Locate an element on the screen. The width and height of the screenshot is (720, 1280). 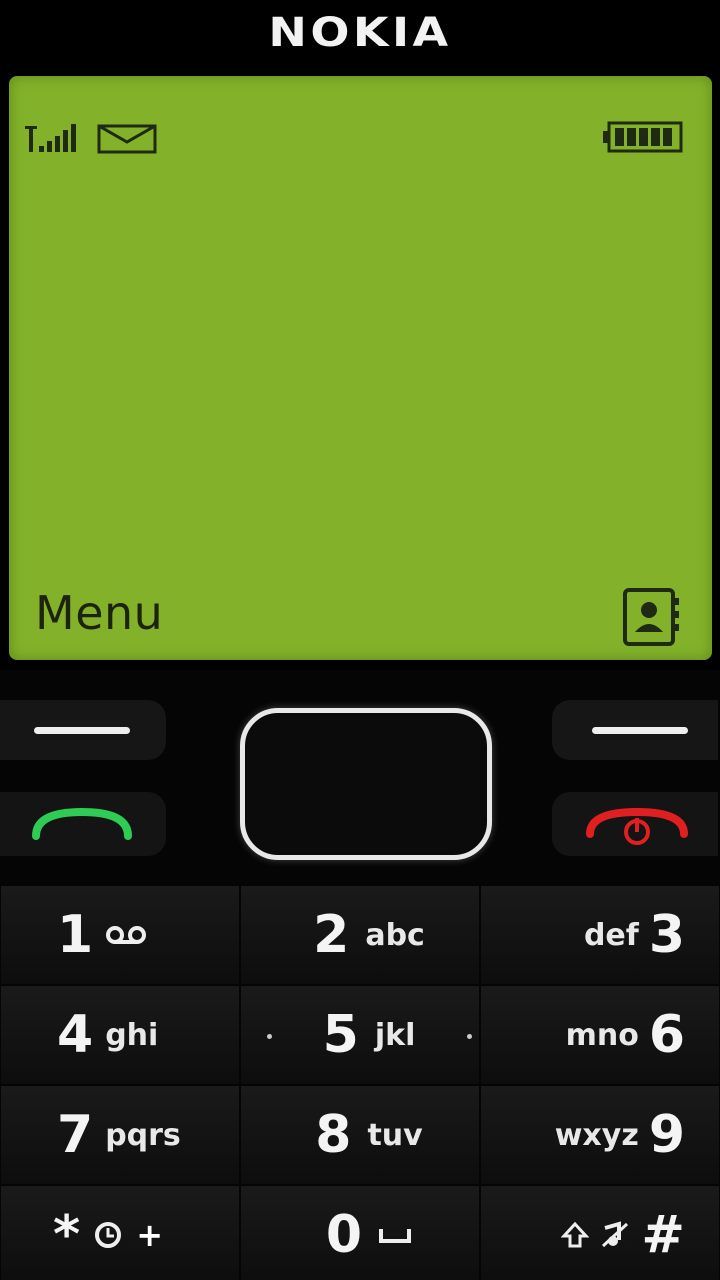
shift-arrow-icon is located at coordinates (575, 1234).